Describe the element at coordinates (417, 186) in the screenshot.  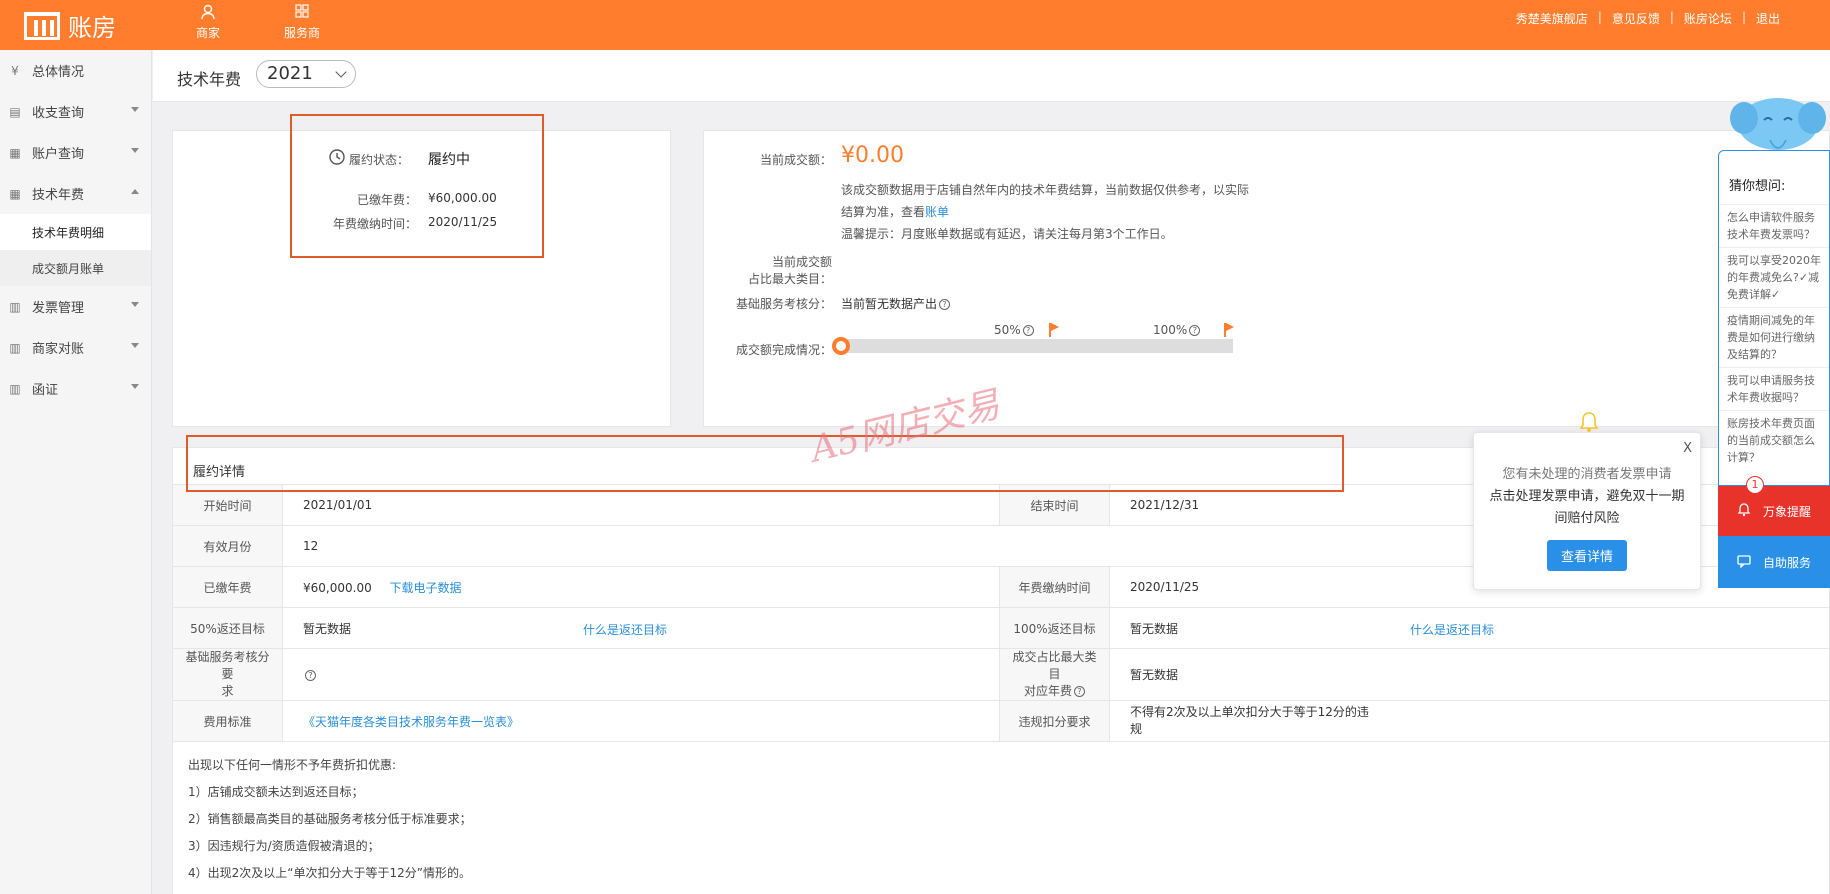
I see `highlight-box-status` at that location.